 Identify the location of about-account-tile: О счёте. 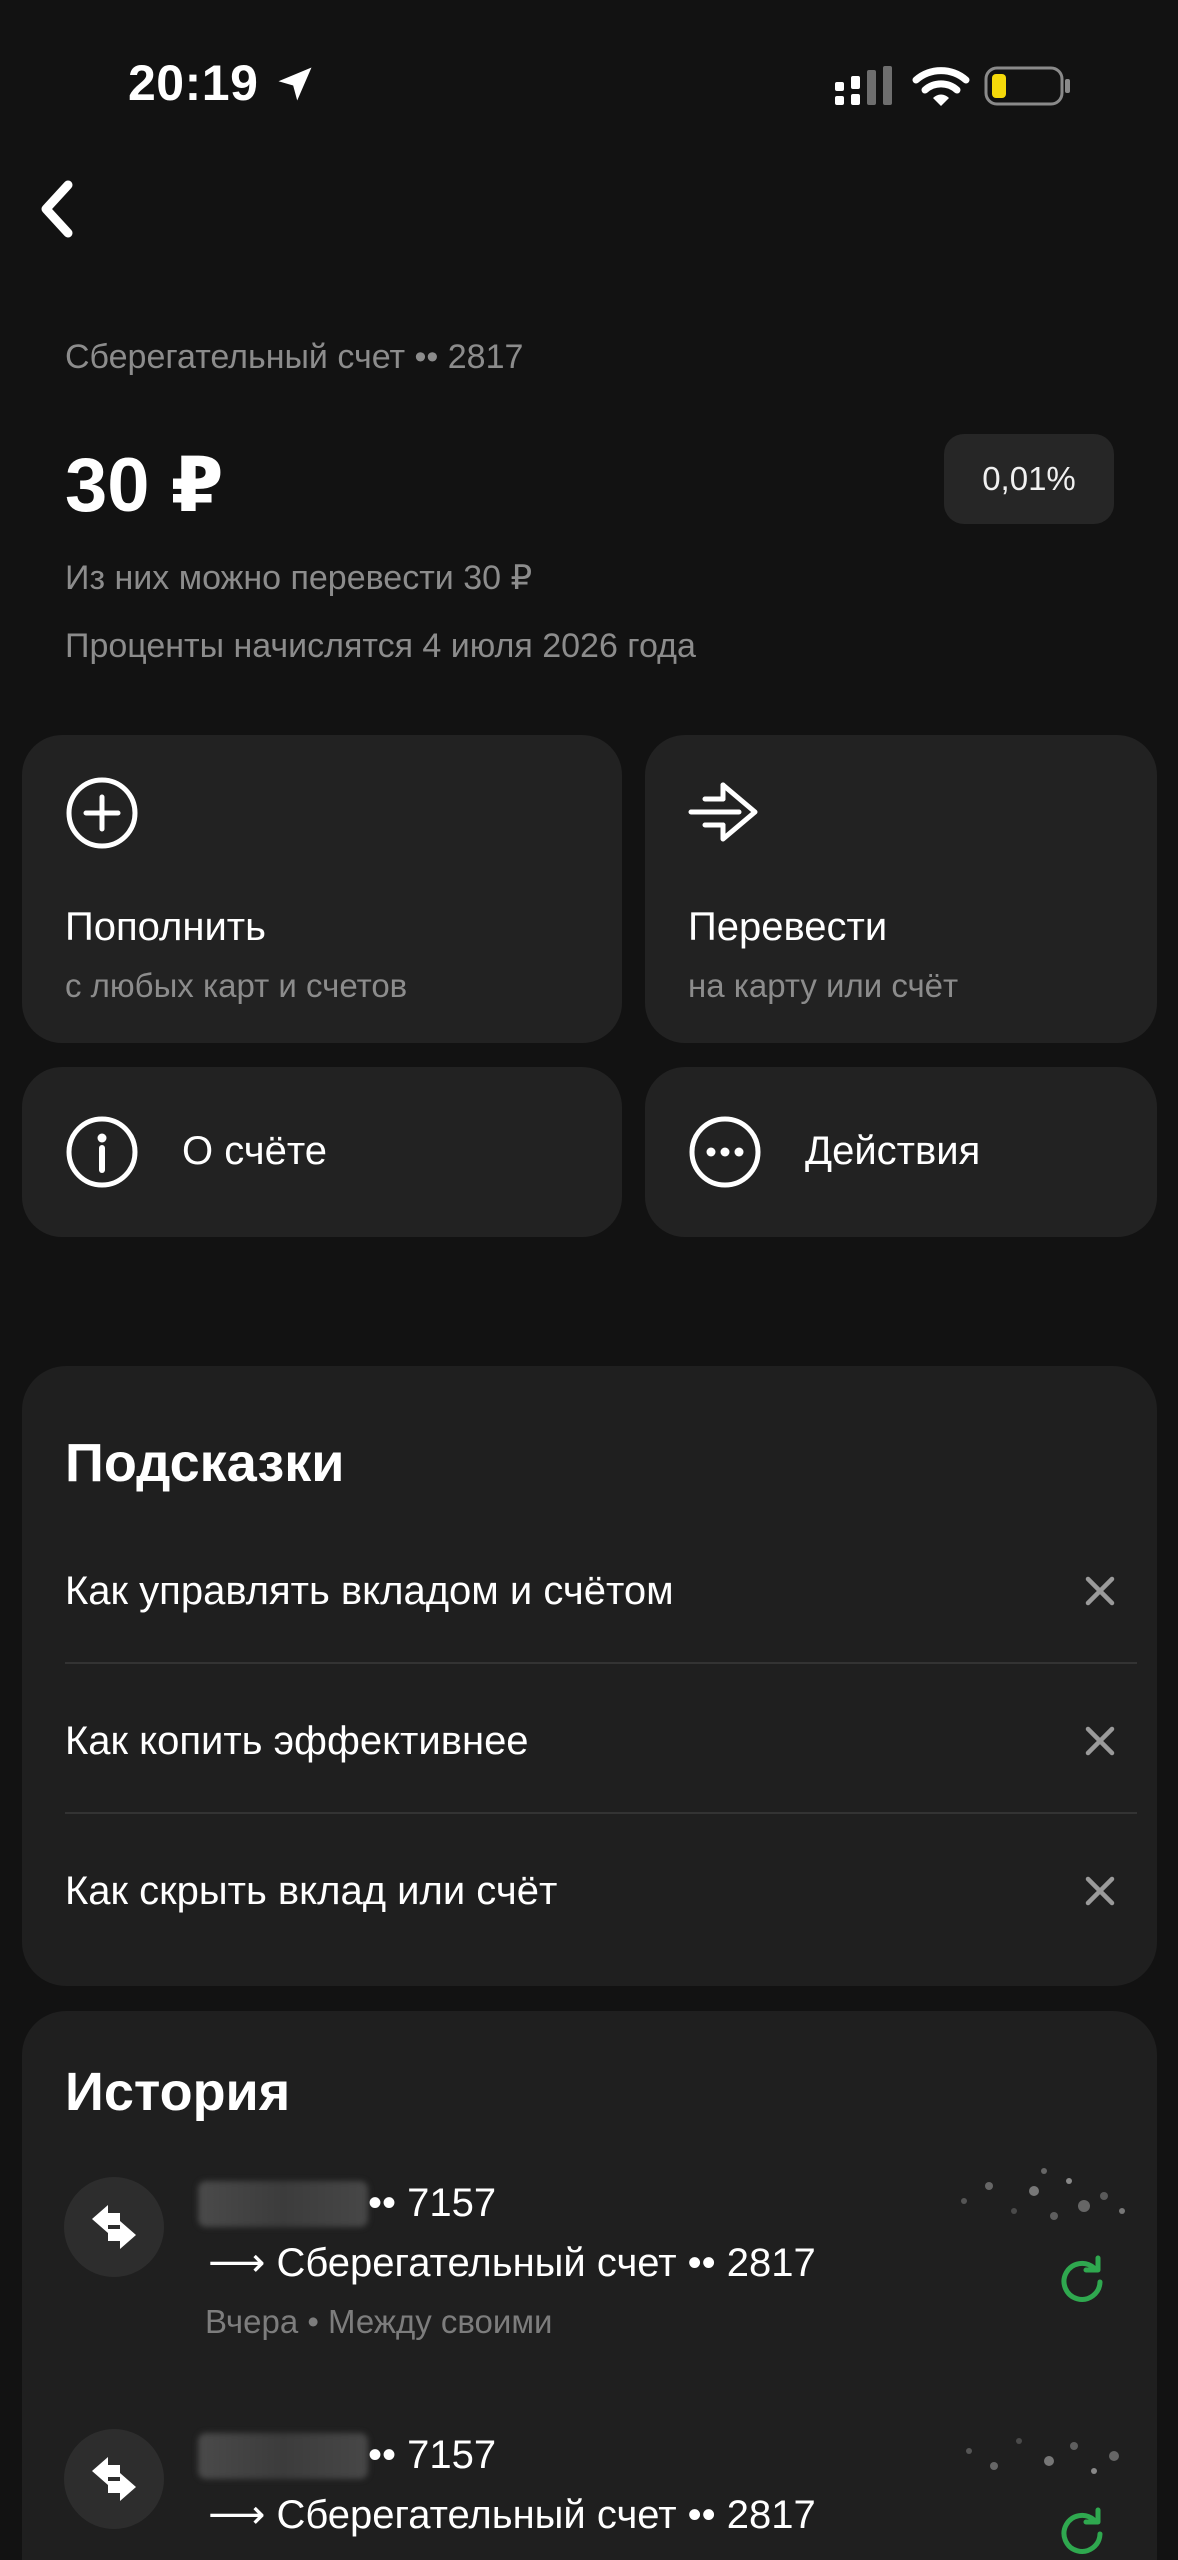
(322, 1152).